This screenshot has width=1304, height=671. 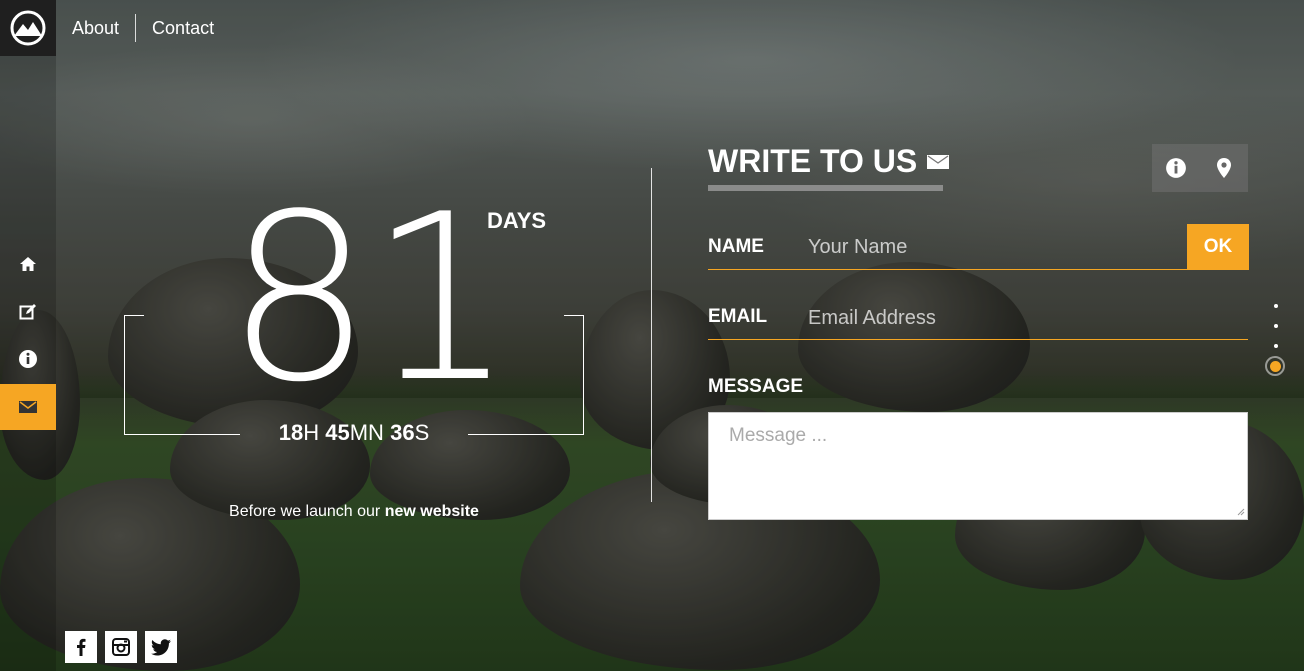 What do you see at coordinates (756, 386) in the screenshot?
I see `message-label: MESSAGE` at bounding box center [756, 386].